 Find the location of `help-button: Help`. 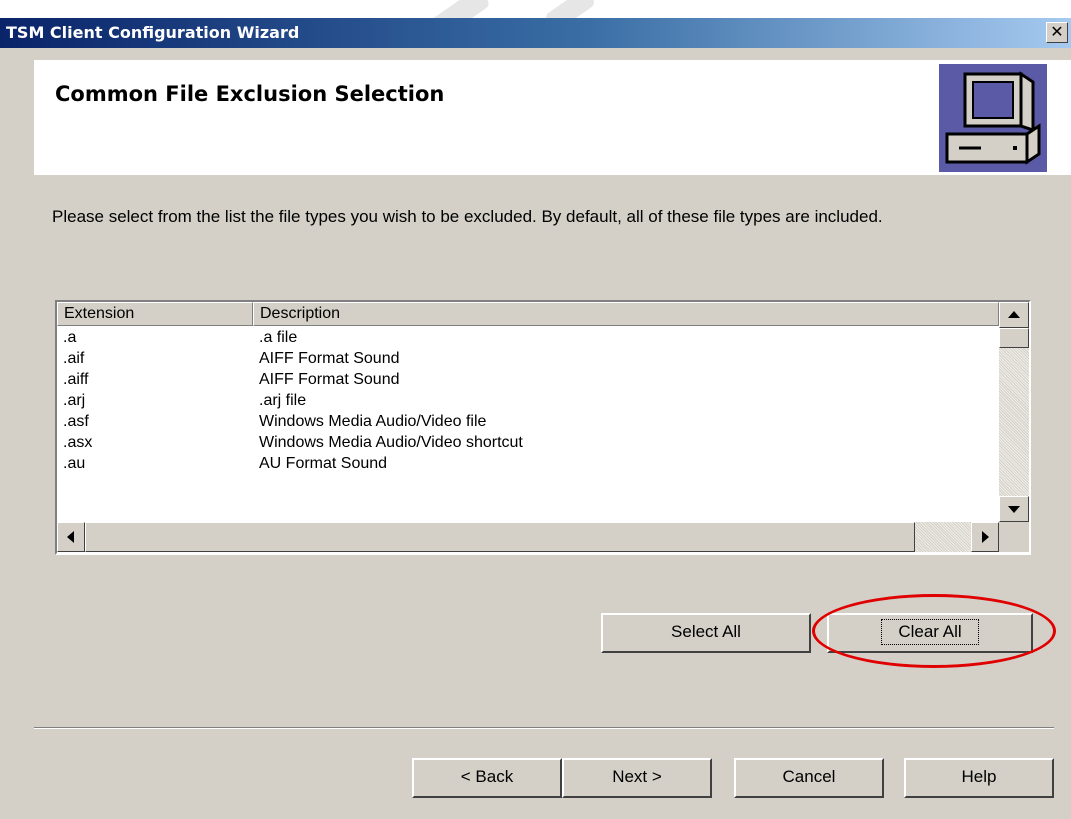

help-button: Help is located at coordinates (979, 778).